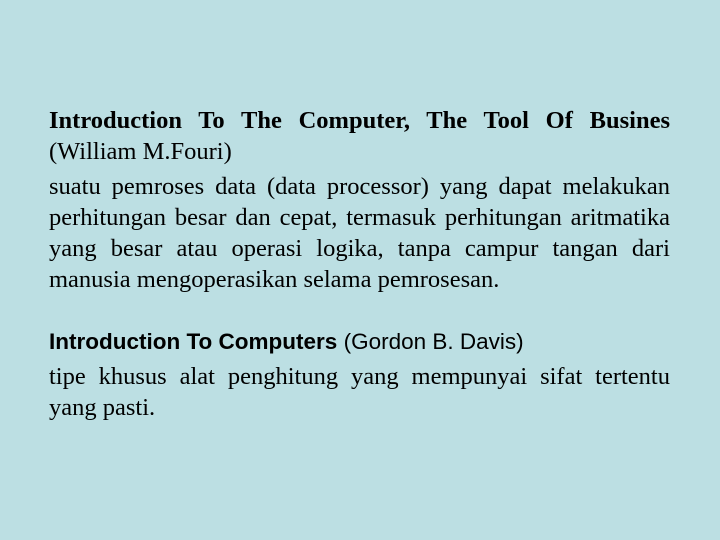 Image resolution: width=720 pixels, height=540 pixels. What do you see at coordinates (140, 151) in the screenshot?
I see `author-name: (William M.Fouri)` at bounding box center [140, 151].